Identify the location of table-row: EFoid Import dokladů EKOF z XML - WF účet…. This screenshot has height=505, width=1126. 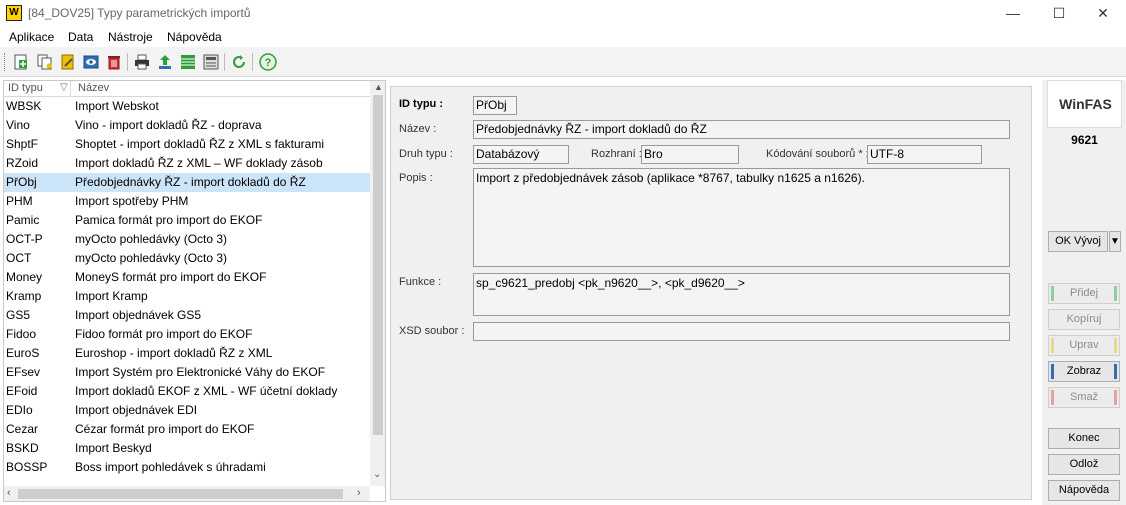
(187, 391).